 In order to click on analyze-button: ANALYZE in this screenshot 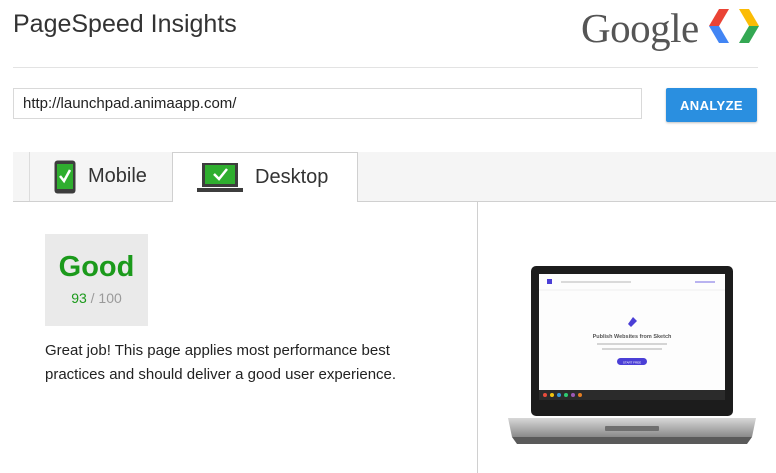, I will do `click(711, 105)`.